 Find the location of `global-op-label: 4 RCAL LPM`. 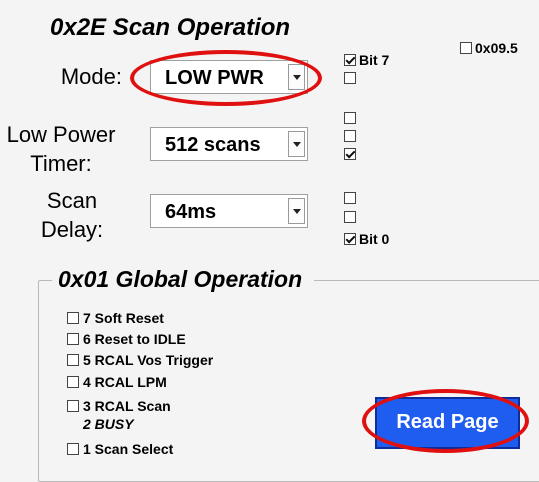

global-op-label: 4 RCAL LPM is located at coordinates (125, 382).